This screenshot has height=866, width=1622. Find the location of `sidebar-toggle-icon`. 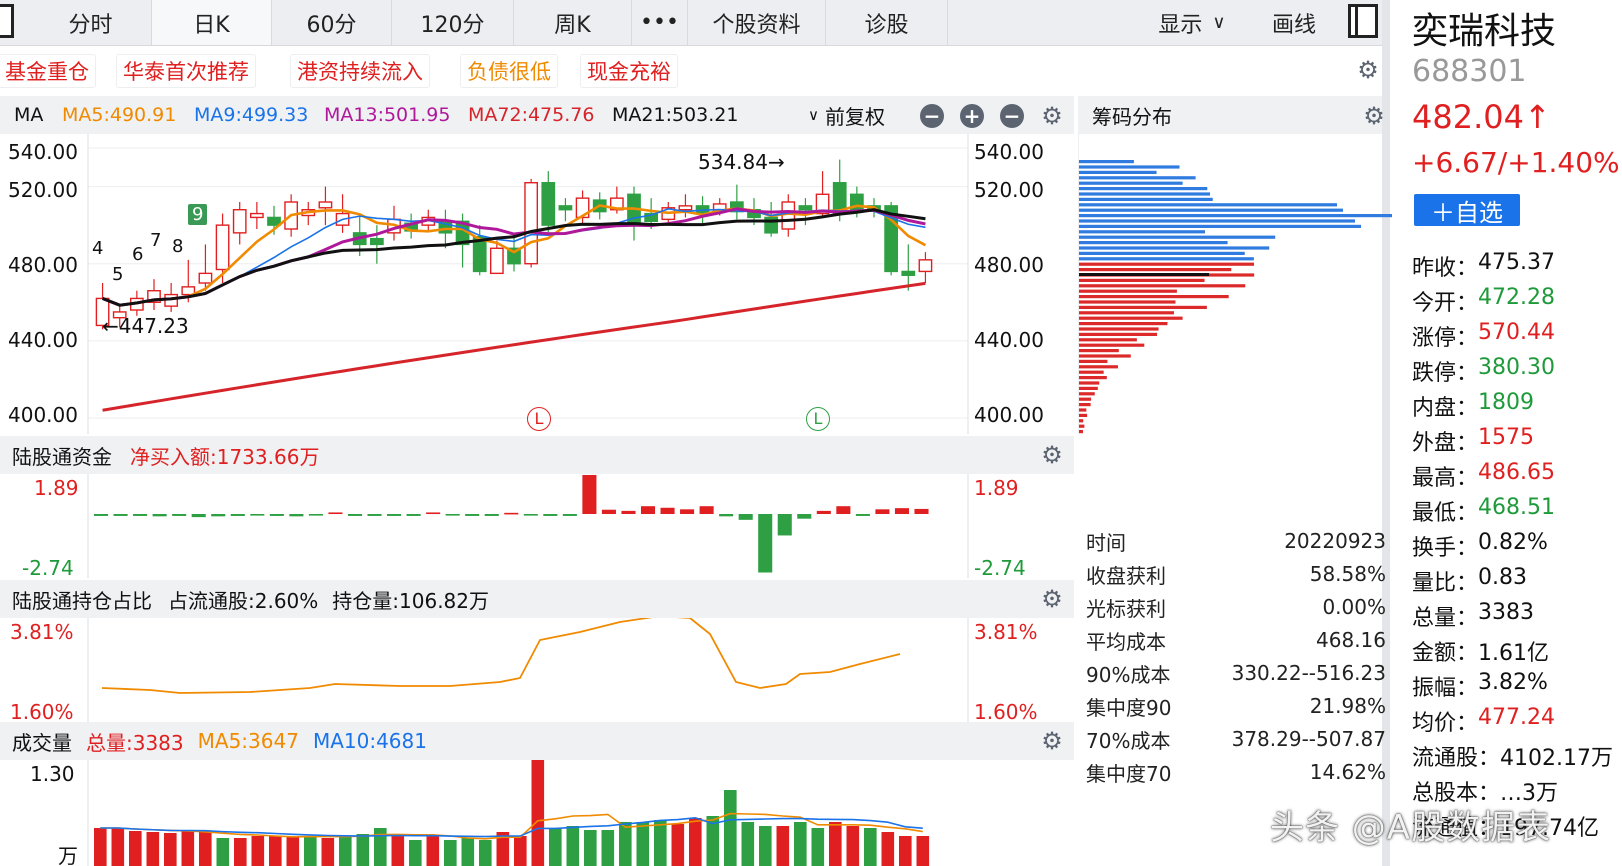

sidebar-toggle-icon is located at coordinates (1363, 21).